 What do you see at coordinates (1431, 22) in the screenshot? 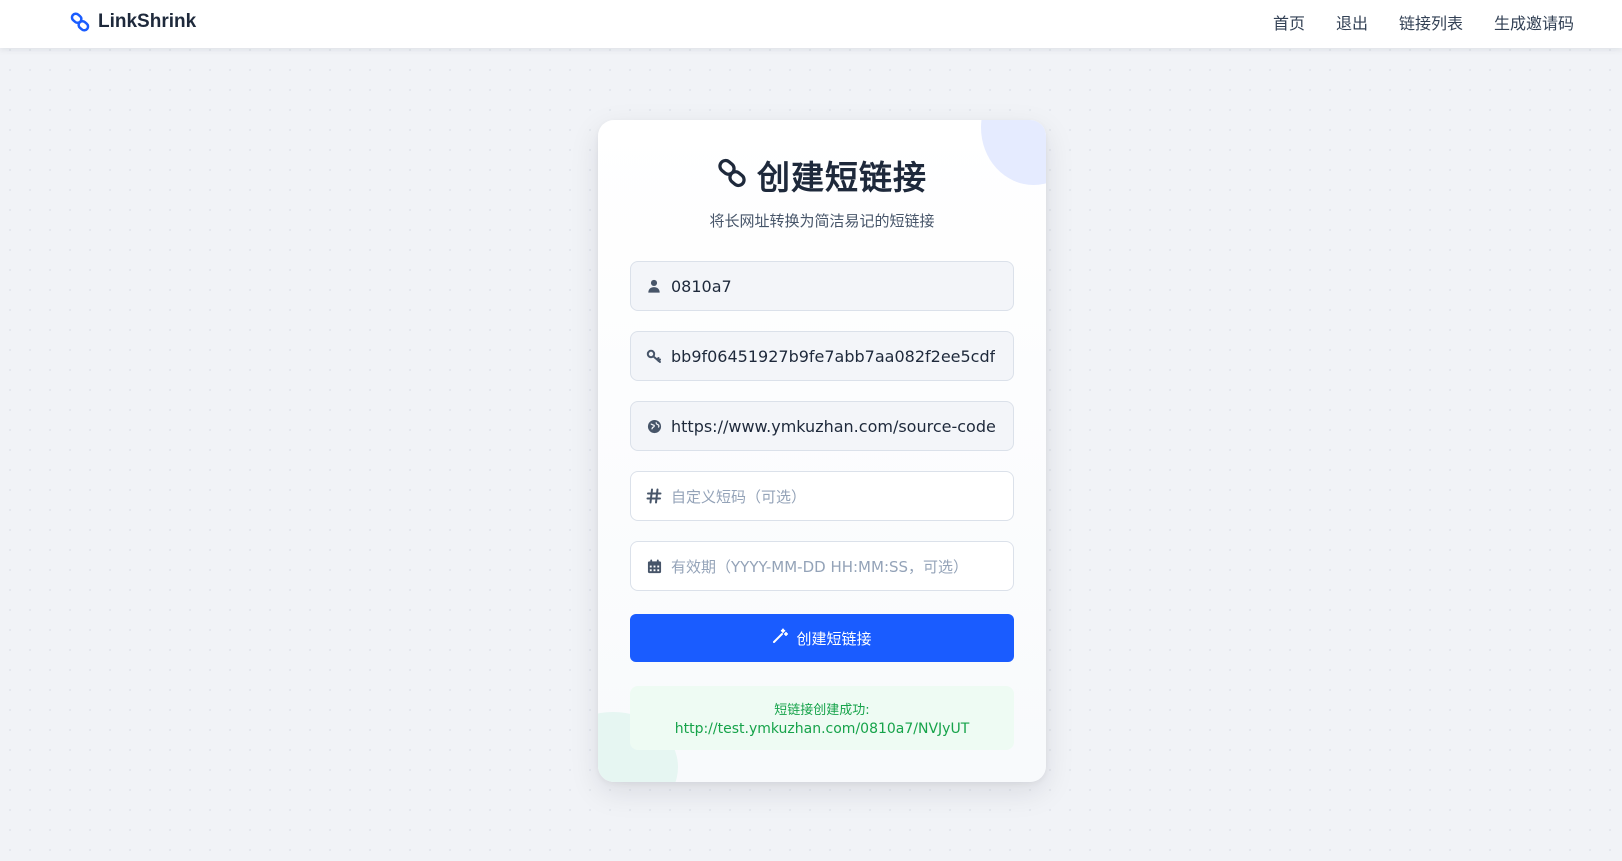
I see `nav-link-link-list: 链接列表` at bounding box center [1431, 22].